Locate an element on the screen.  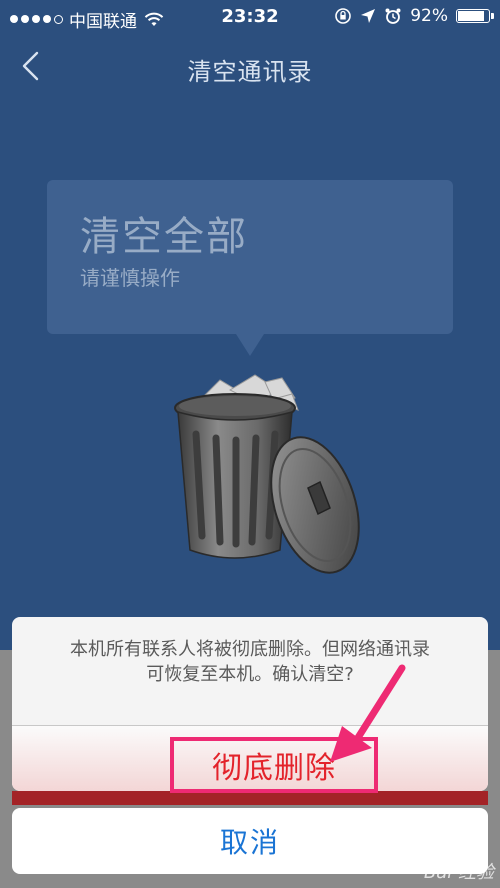
watermark: Bai 经验 is located at coordinates (458, 872).